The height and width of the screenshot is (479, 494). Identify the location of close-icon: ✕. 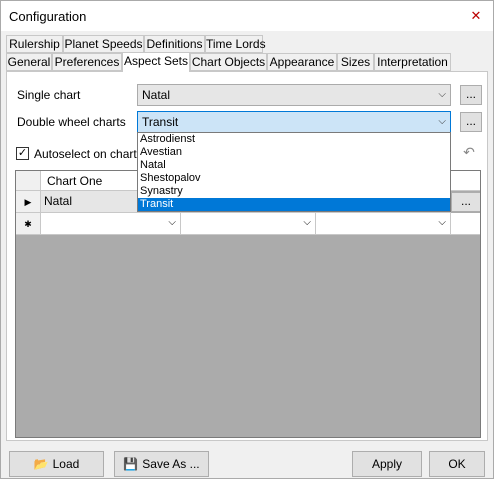
(476, 16).